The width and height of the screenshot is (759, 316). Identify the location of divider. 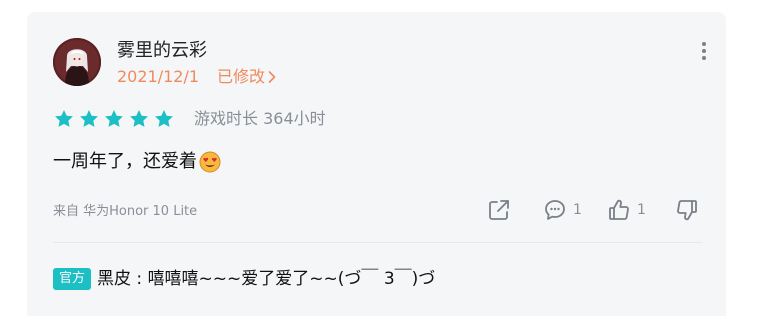
(377, 242).